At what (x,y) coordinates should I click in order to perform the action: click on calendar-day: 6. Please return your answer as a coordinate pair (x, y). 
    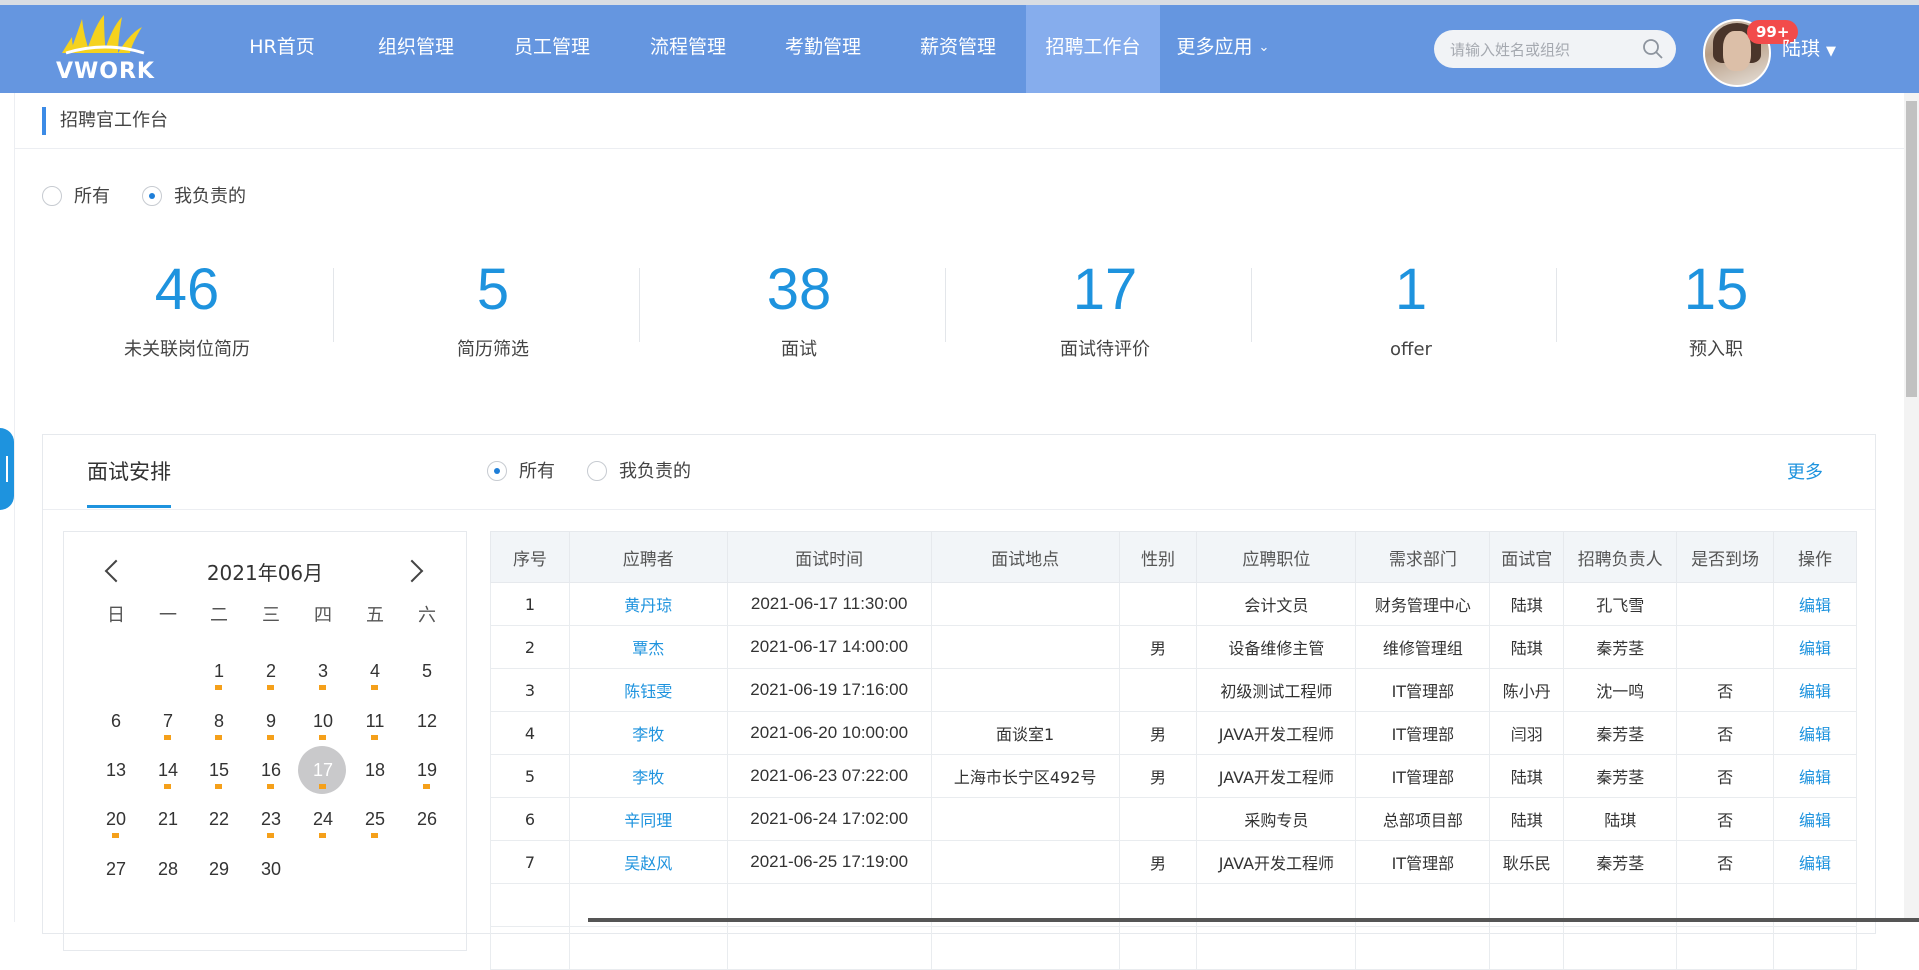
    Looking at the image, I should click on (116, 722).